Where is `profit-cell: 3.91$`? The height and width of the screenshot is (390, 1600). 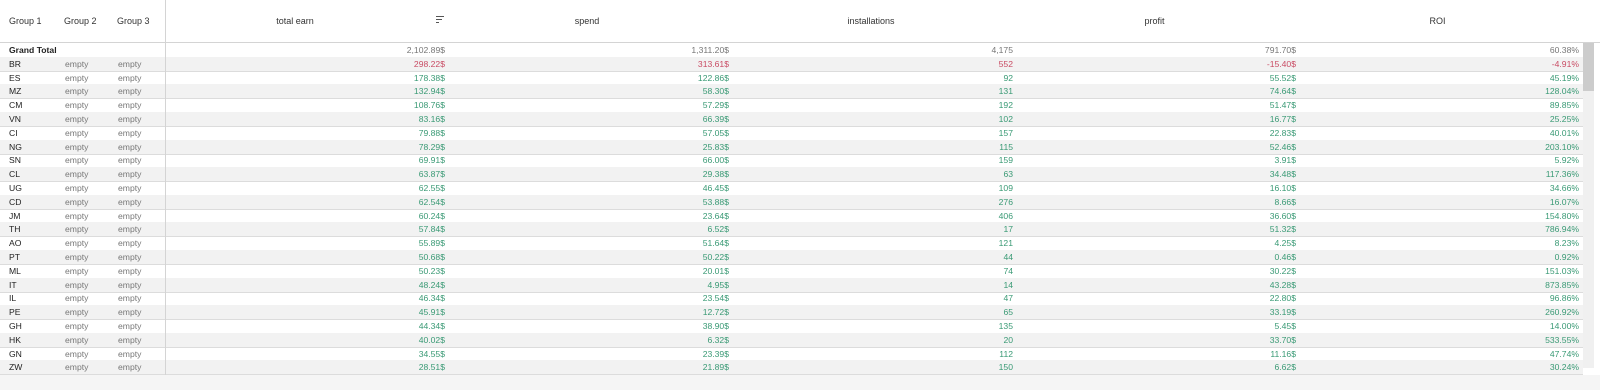
profit-cell: 3.91$ is located at coordinates (1285, 160).